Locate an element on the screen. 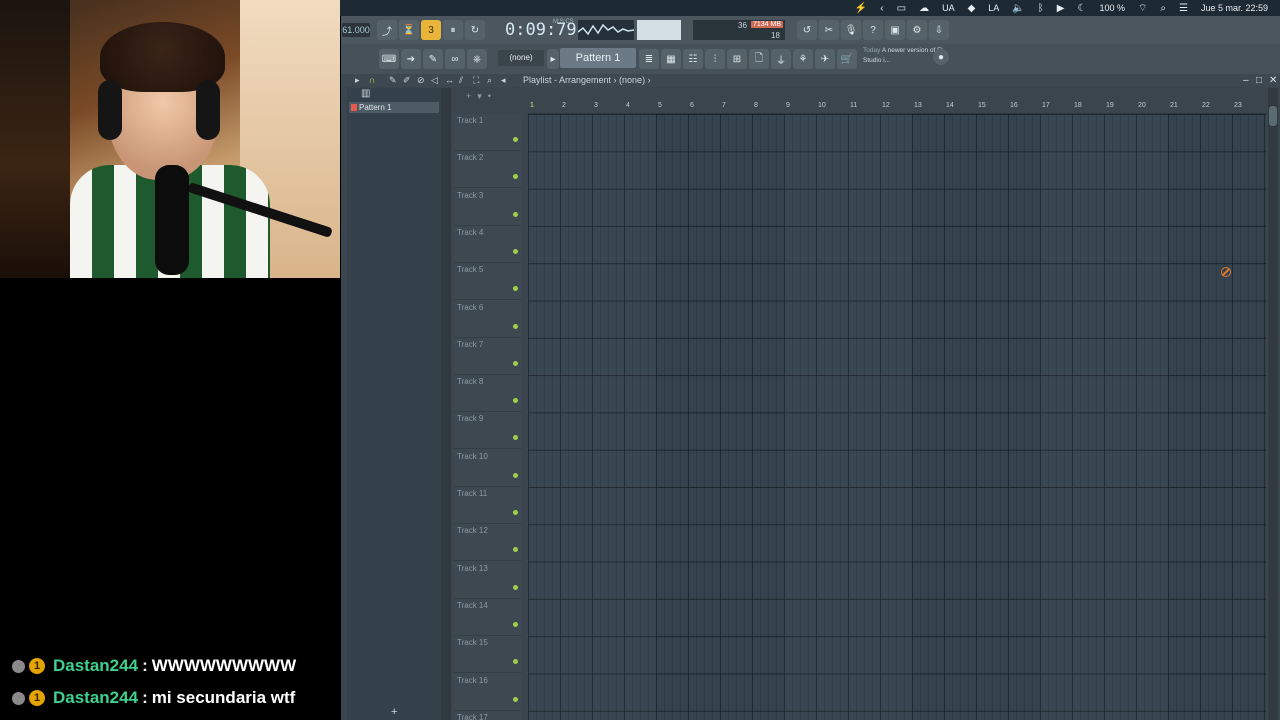 The image size is (1280, 720). arrow-right-icon: ➔ is located at coordinates (411, 59).